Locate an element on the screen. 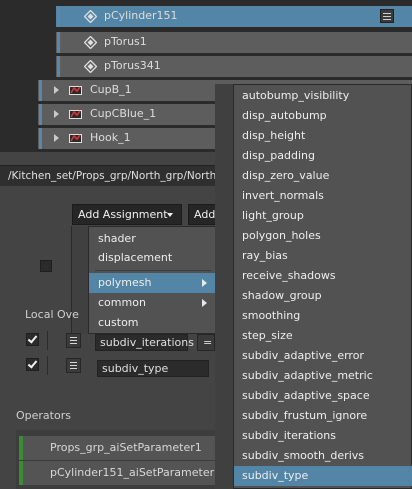 The width and height of the screenshot is (412, 489). operator-row-1: Props_grp_aiSetParameter1 is located at coordinates (117, 448).